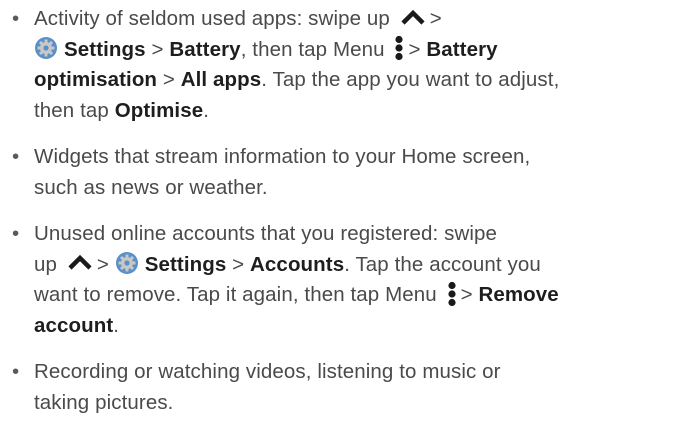 The image size is (673, 422). What do you see at coordinates (151, 187) in the screenshot?
I see `text-line: such as news or weather.` at bounding box center [151, 187].